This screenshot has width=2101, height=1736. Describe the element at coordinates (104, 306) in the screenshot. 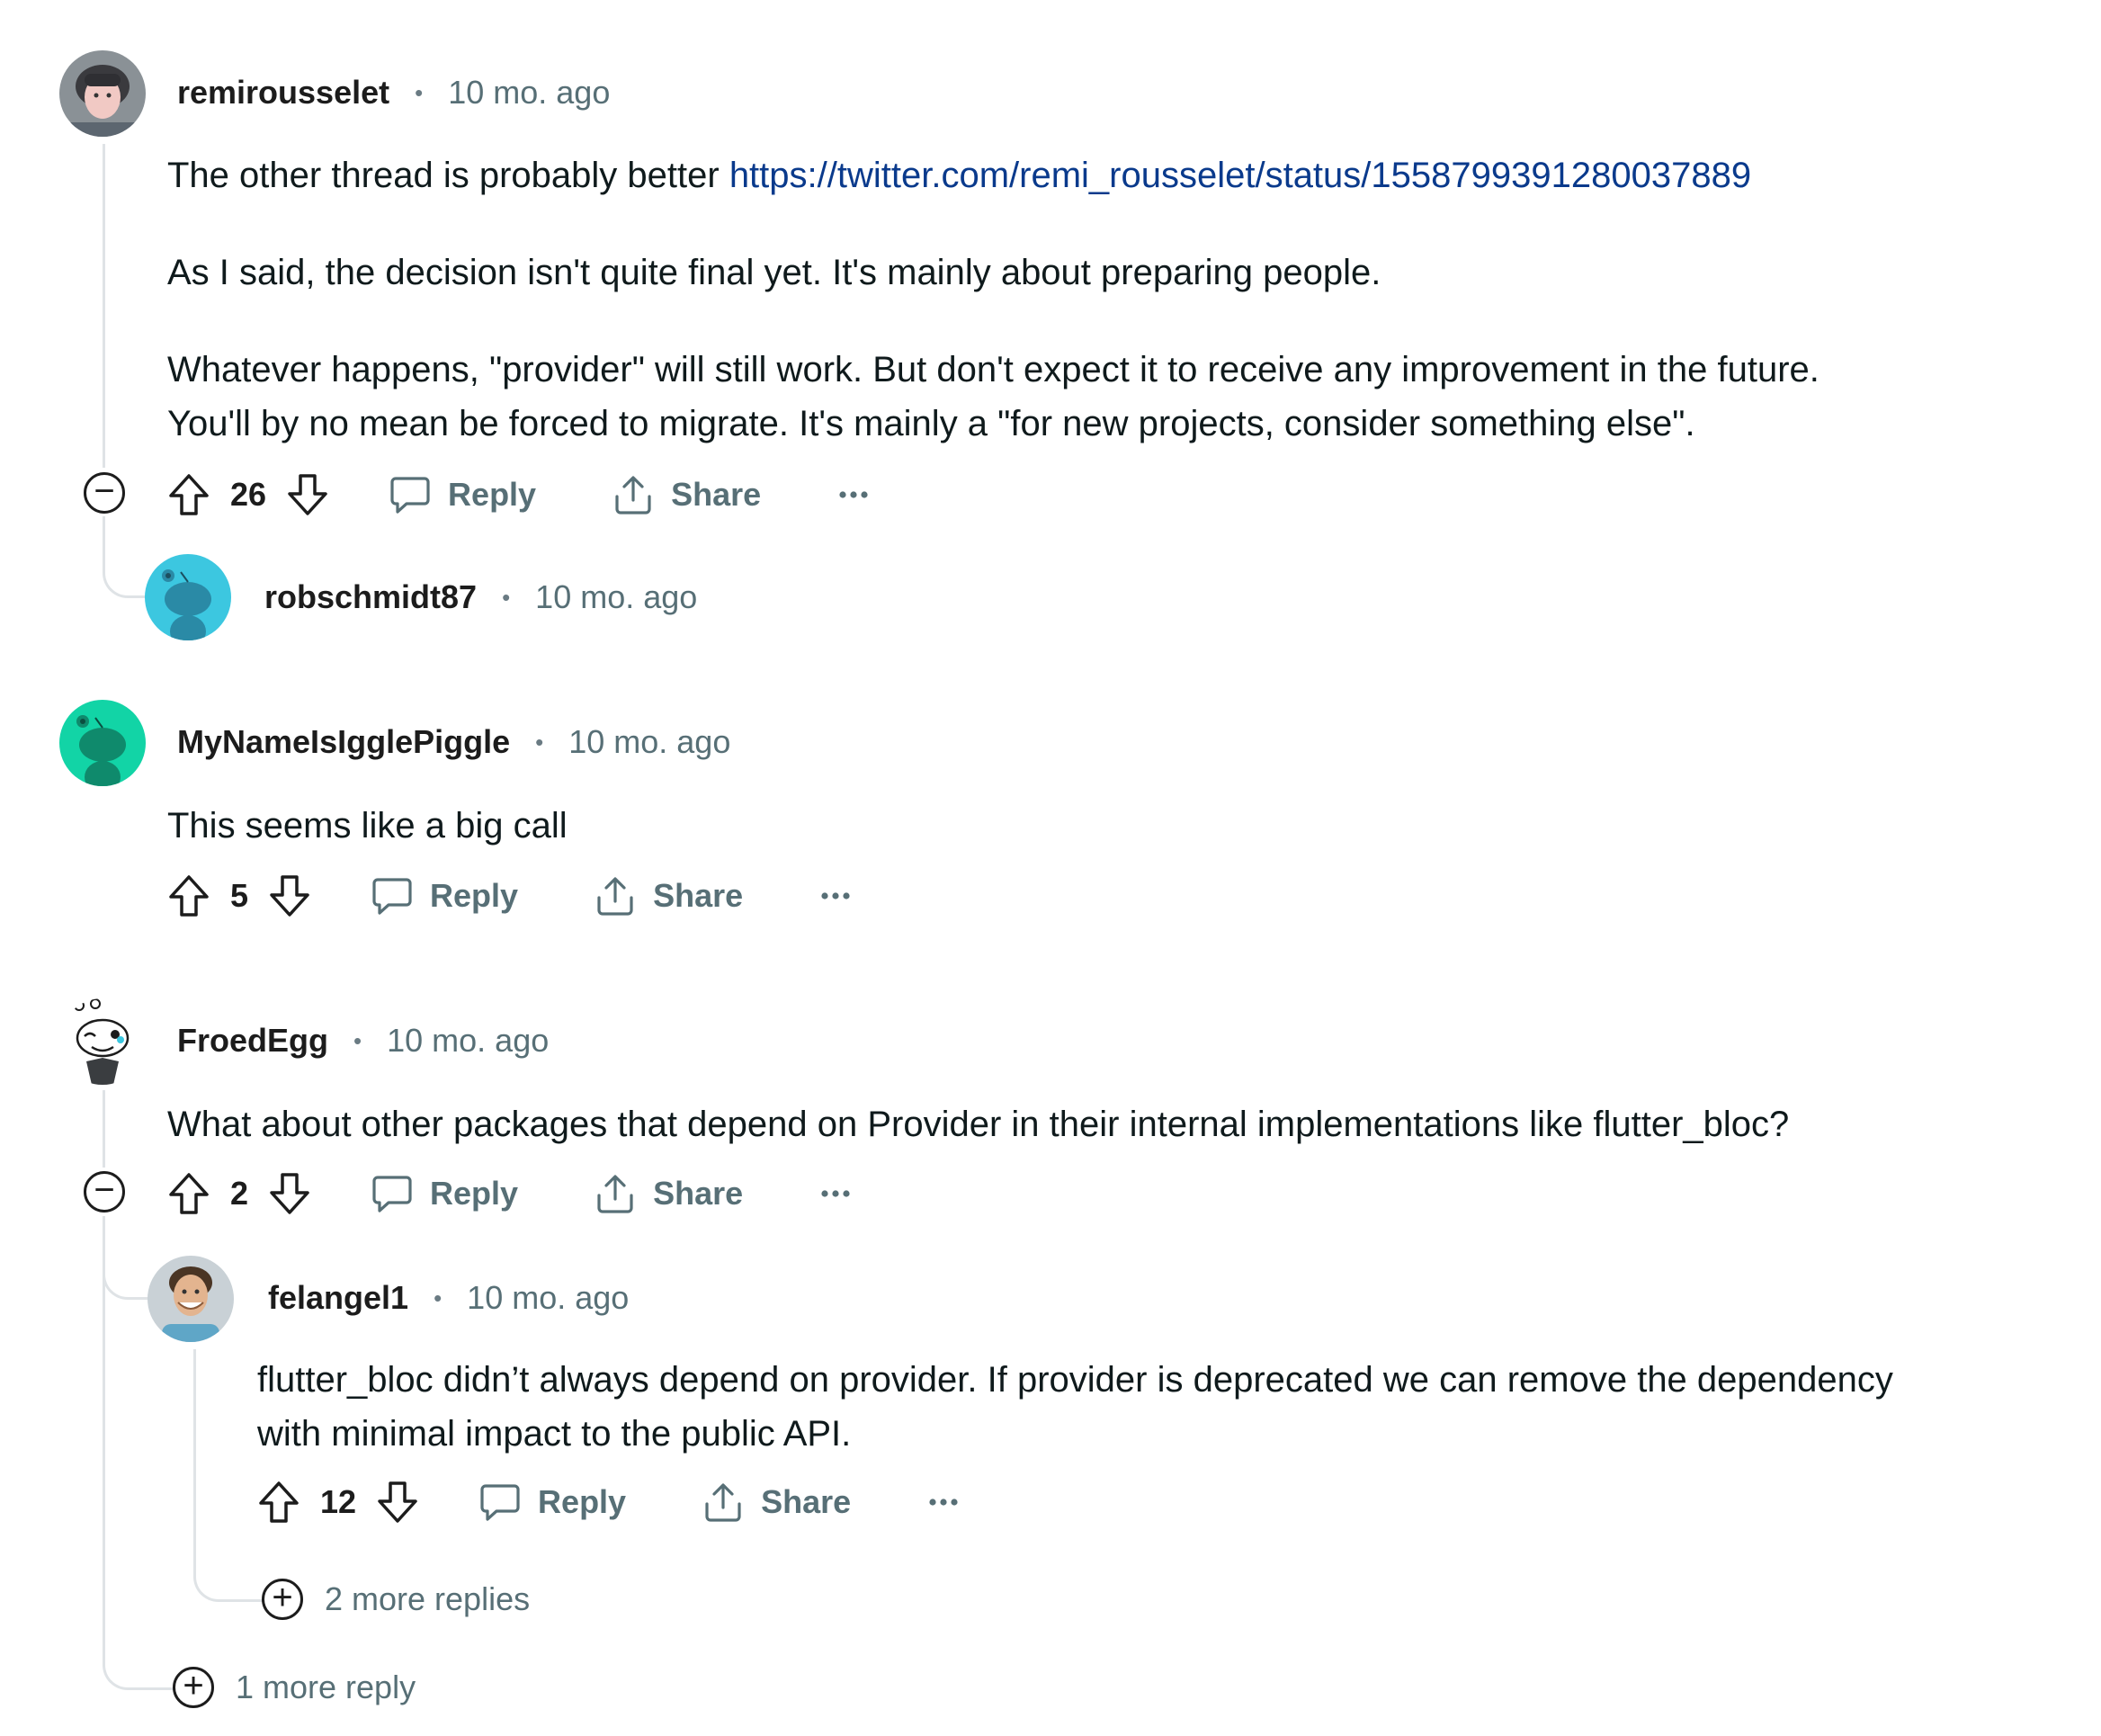

I see `thread-line-remirousselet` at that location.